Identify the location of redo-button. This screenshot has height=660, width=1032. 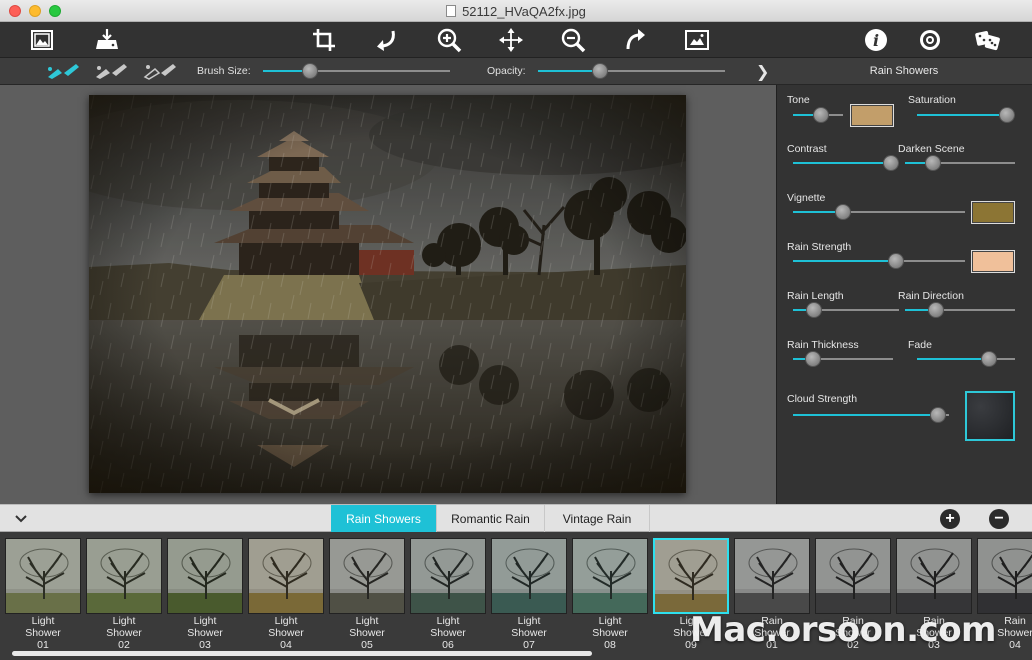
(635, 40).